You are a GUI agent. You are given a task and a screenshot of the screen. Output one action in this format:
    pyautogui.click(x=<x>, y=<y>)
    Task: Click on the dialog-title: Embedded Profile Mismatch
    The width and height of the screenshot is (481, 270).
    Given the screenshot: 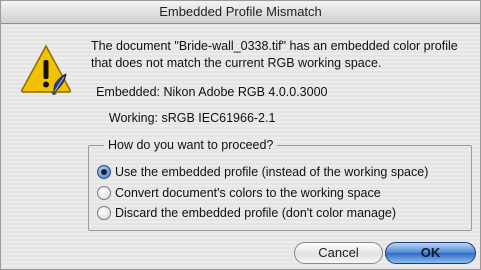 What is the action you would take?
    pyautogui.click(x=240, y=12)
    